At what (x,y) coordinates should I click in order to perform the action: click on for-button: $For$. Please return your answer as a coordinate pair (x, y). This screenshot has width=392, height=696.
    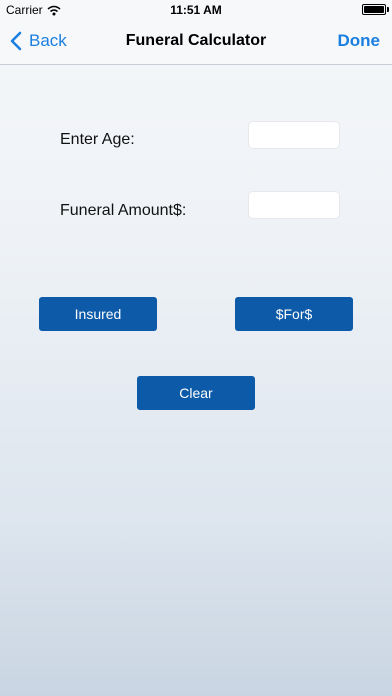
    Looking at the image, I should click on (294, 314).